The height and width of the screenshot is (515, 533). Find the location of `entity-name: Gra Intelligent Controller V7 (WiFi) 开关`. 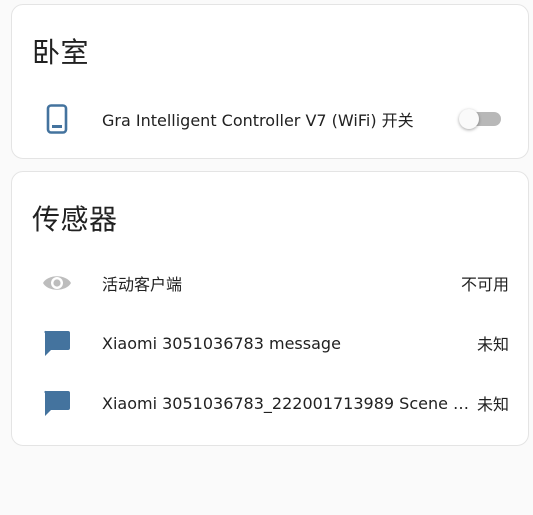

entity-name: Gra Intelligent Controller V7 (WiFi) 开关 is located at coordinates (258, 120).